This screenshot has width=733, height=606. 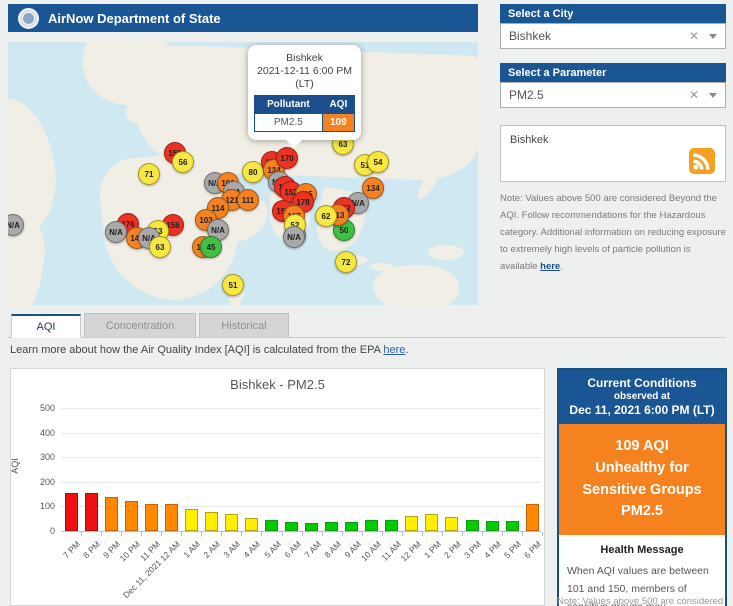 What do you see at coordinates (526, 95) in the screenshot?
I see `parameter-select-value: PM2.5` at bounding box center [526, 95].